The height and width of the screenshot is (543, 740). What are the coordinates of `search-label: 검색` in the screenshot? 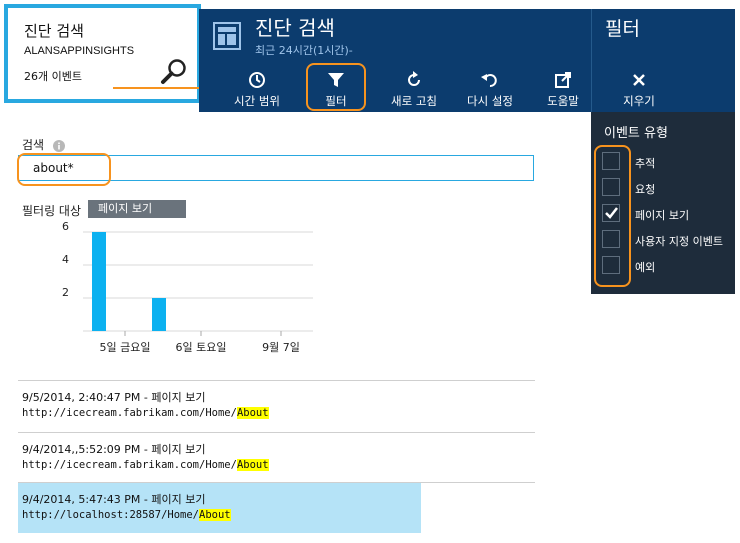 It's located at (33, 145).